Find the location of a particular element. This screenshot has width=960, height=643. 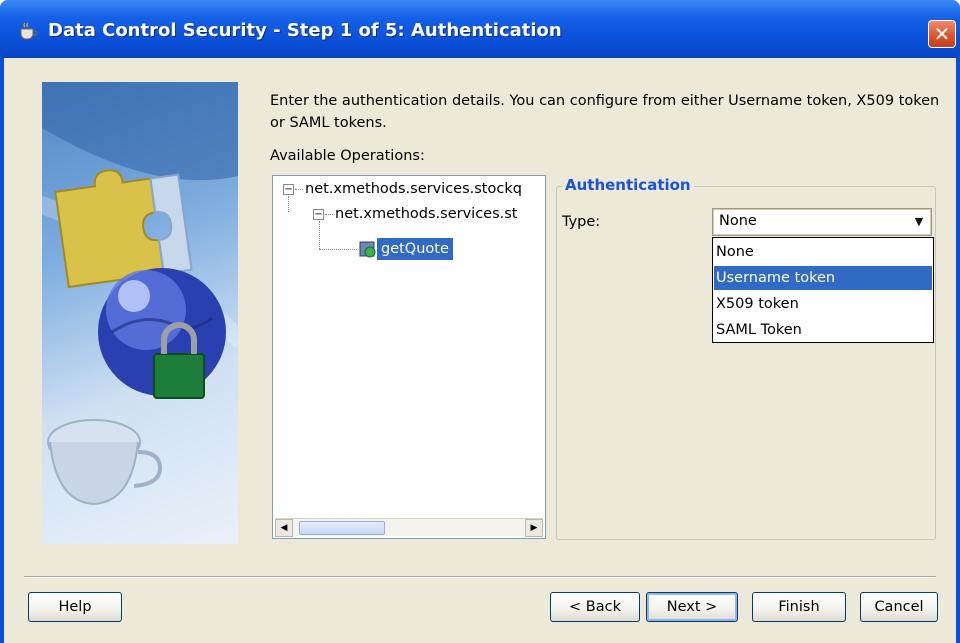

tree-node-getquote: getQuote is located at coordinates (415, 249).